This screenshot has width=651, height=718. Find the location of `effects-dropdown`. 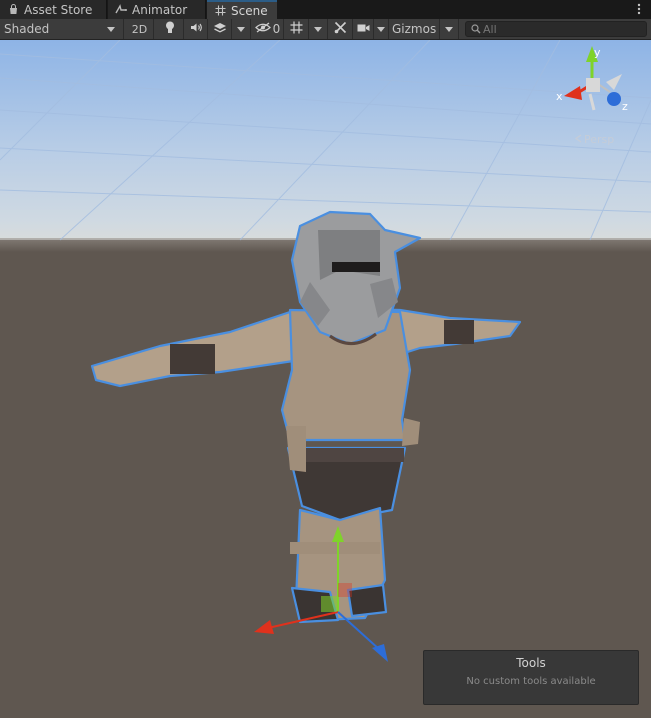

effects-dropdown is located at coordinates (241, 29).